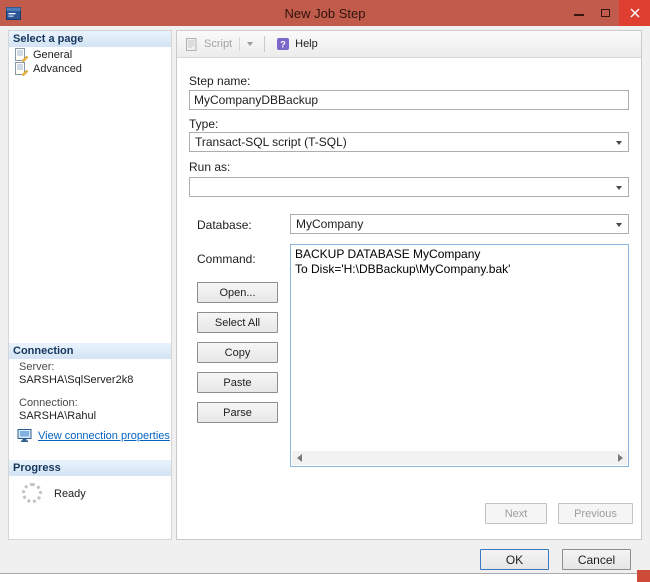  Describe the element at coordinates (90, 39) in the screenshot. I see `select-a-page-header: Select a page` at that location.